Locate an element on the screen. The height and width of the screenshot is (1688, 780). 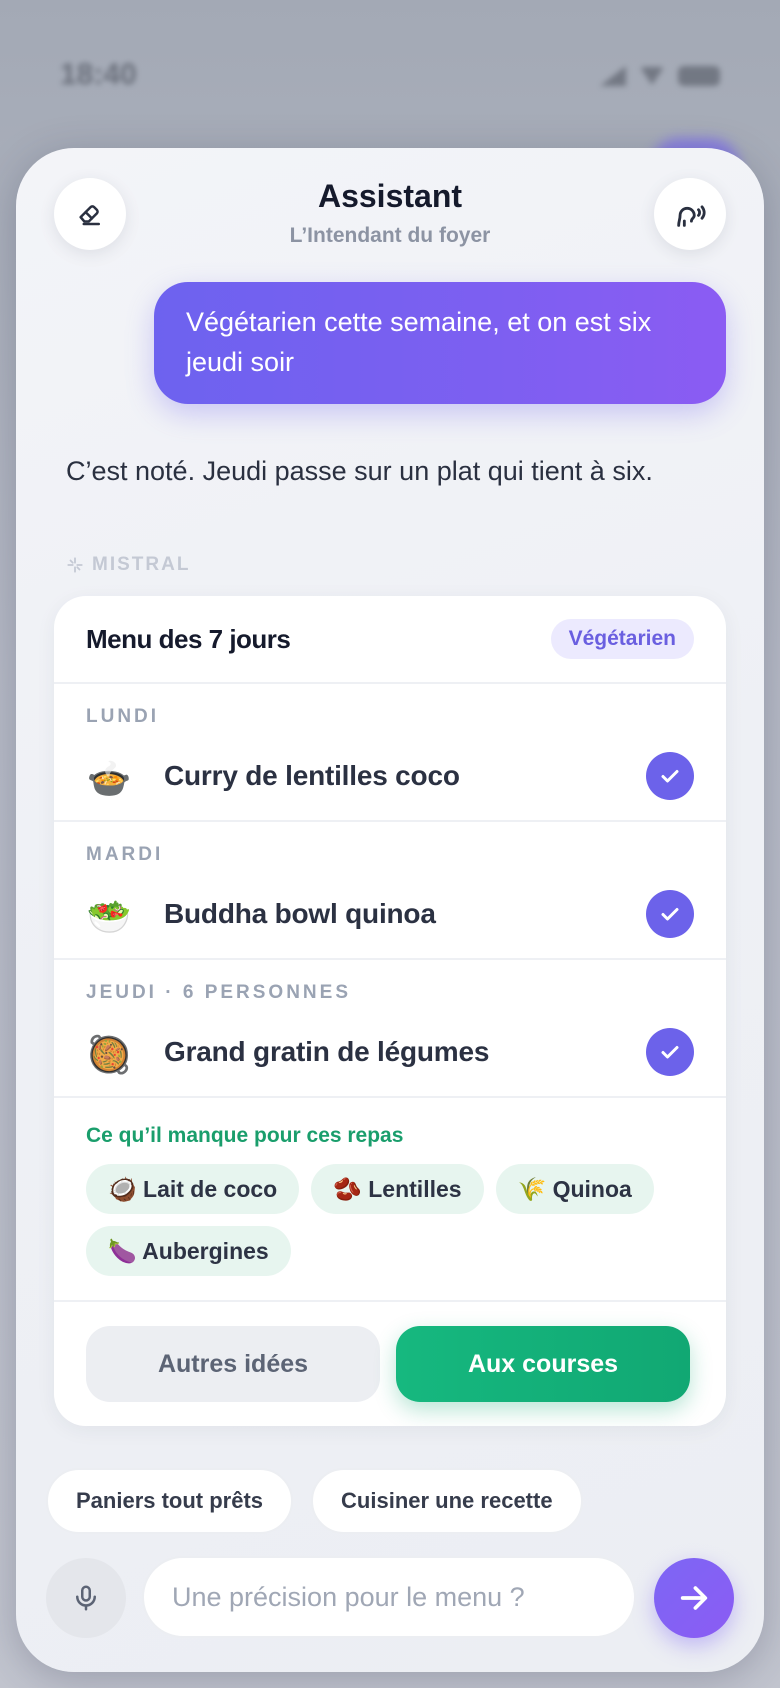
menu-card-actions: Autres idées Aux courses is located at coordinates (390, 1352).